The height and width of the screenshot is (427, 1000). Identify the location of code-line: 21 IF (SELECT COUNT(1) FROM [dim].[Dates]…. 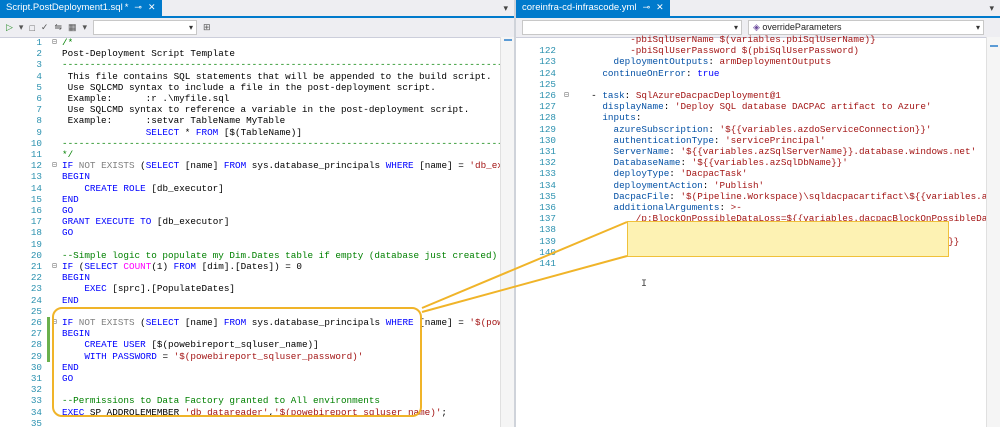
(257, 266).